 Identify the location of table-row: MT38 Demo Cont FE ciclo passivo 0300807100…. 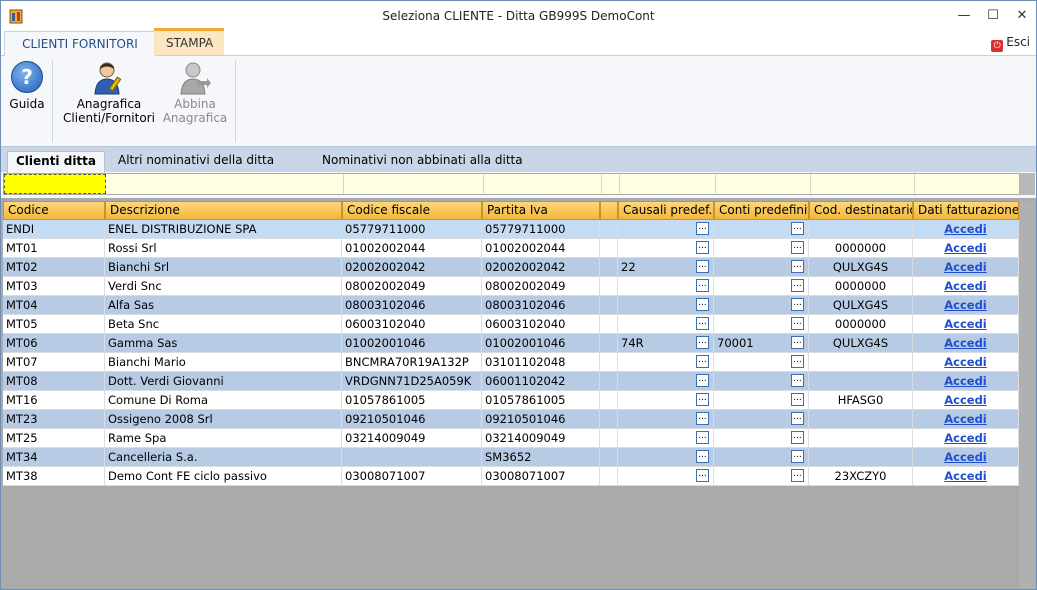
(511, 476).